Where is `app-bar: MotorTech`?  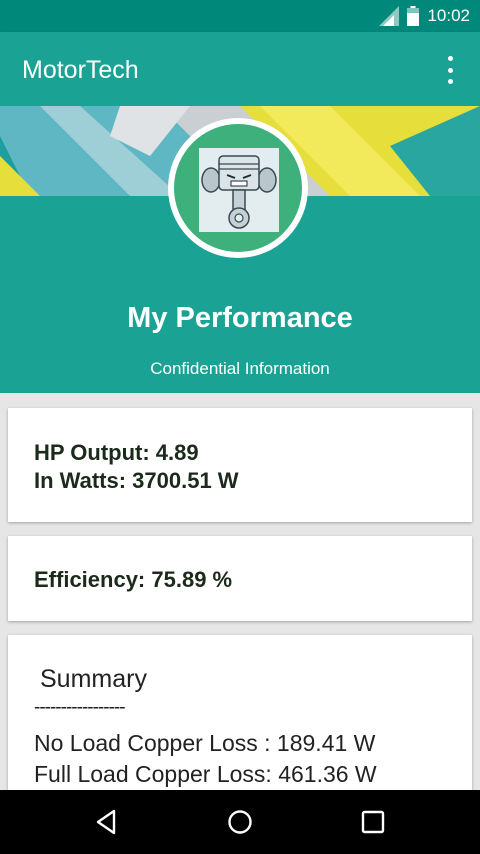 app-bar: MotorTech is located at coordinates (240, 69).